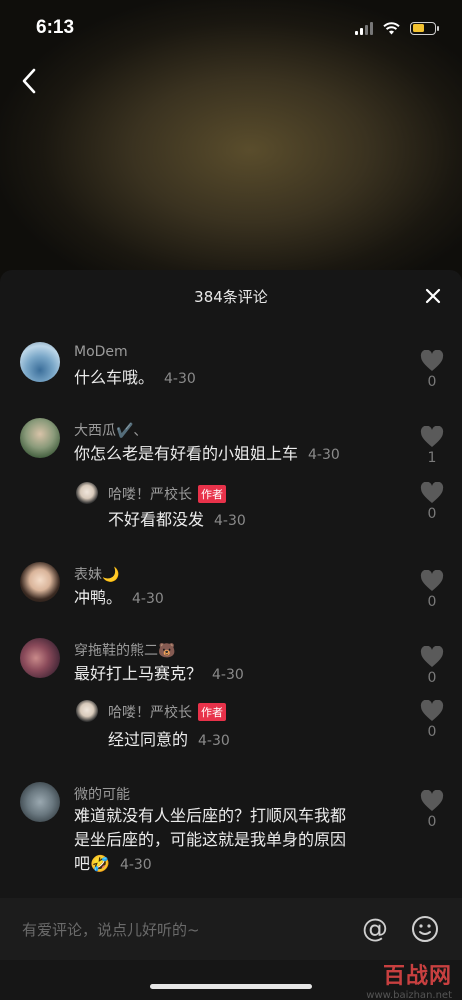  I want to click on status-icons, so click(397, 28).